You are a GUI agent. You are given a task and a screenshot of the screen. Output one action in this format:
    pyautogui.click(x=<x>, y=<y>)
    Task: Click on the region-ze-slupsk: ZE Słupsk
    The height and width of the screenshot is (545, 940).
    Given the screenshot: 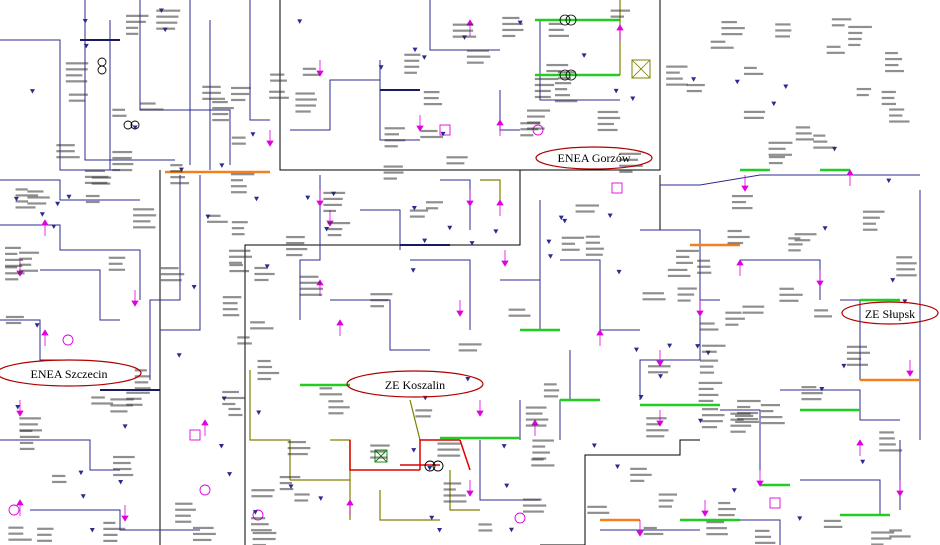 What is the action you would take?
    pyautogui.click(x=890, y=313)
    